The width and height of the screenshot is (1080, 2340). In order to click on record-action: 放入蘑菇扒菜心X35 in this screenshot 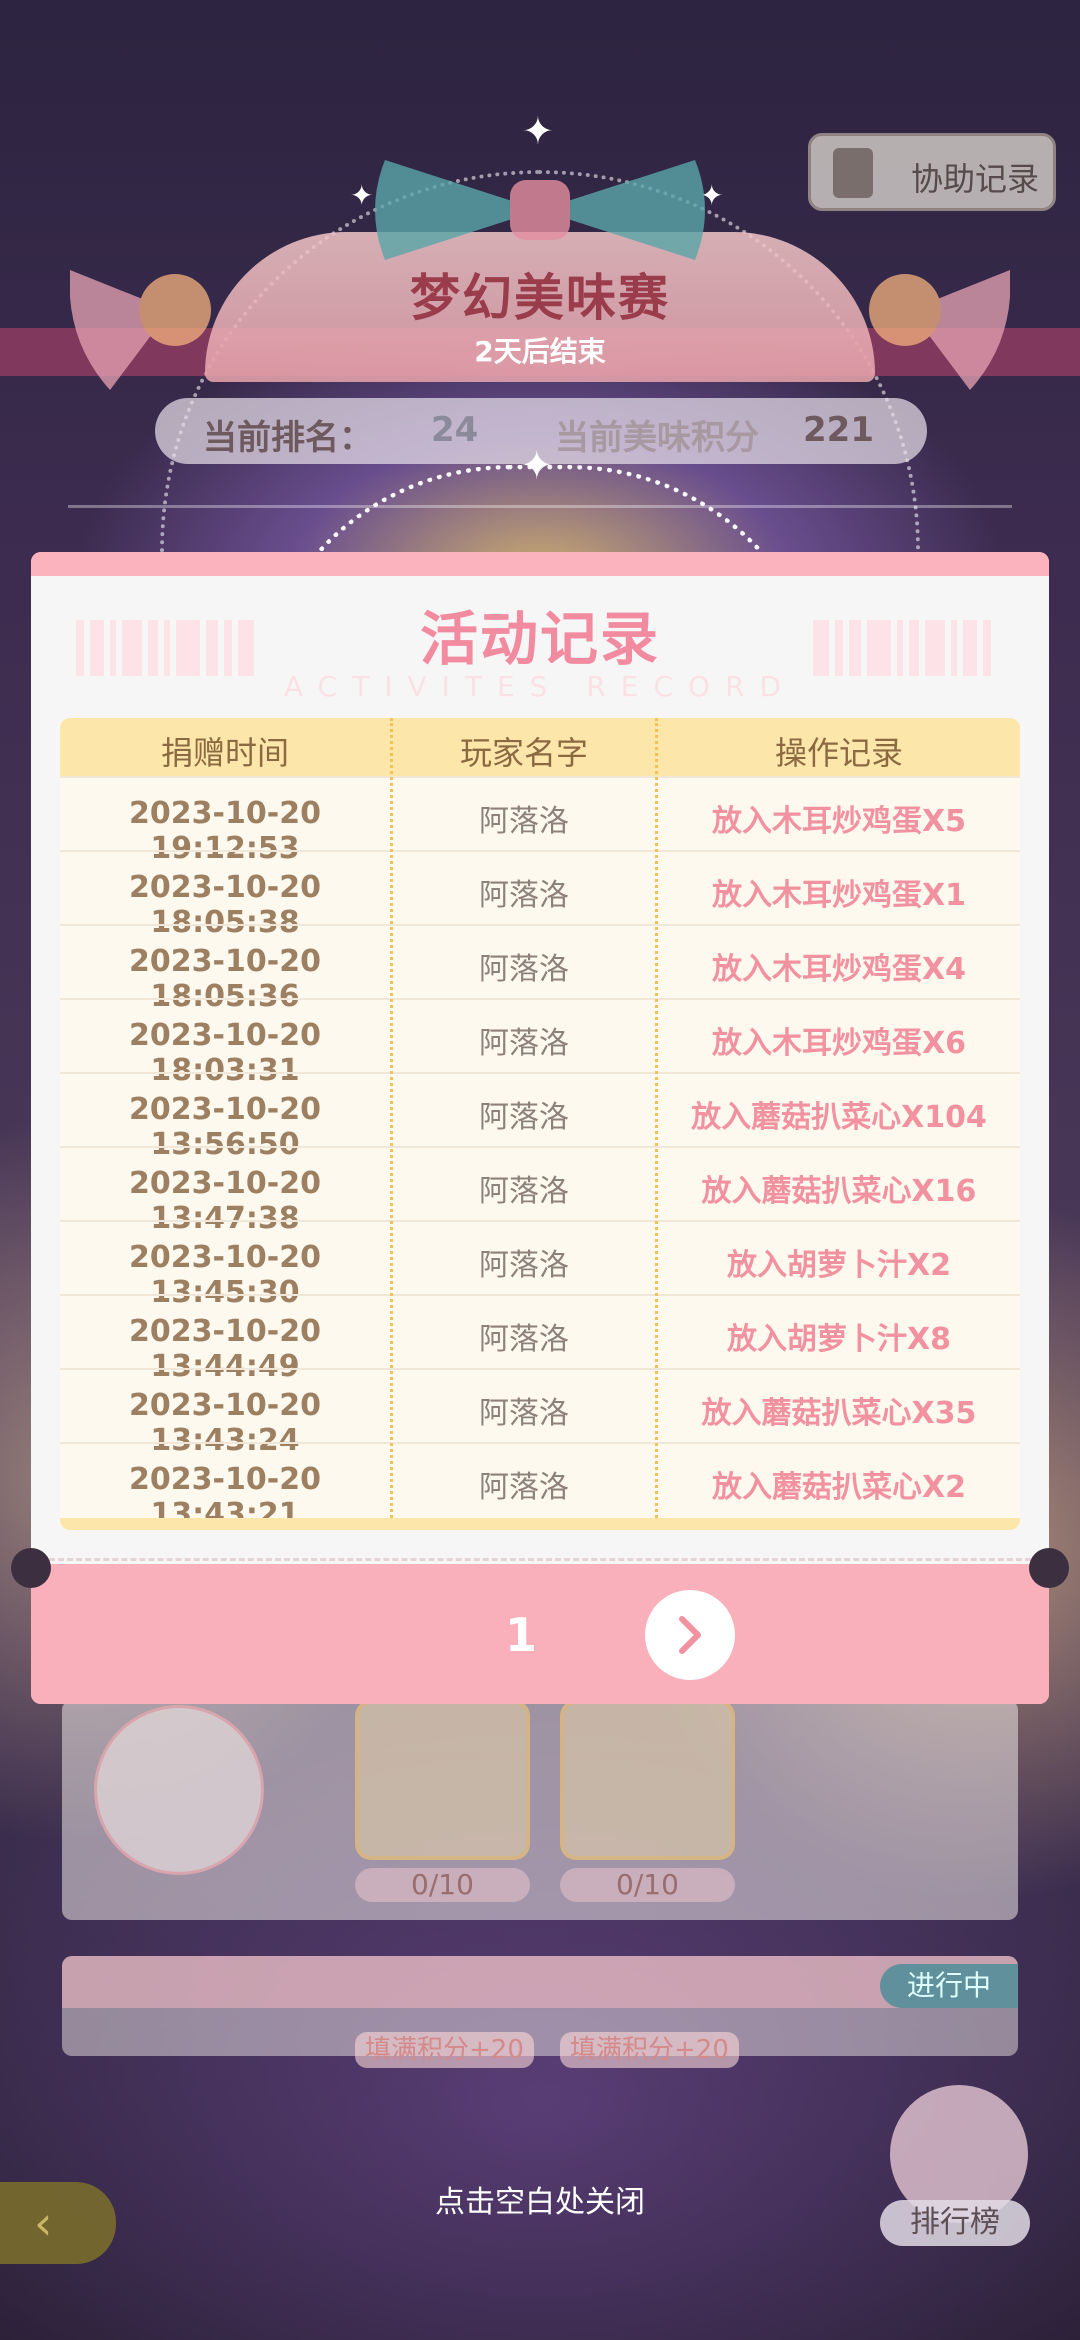, I will do `click(839, 1413)`.